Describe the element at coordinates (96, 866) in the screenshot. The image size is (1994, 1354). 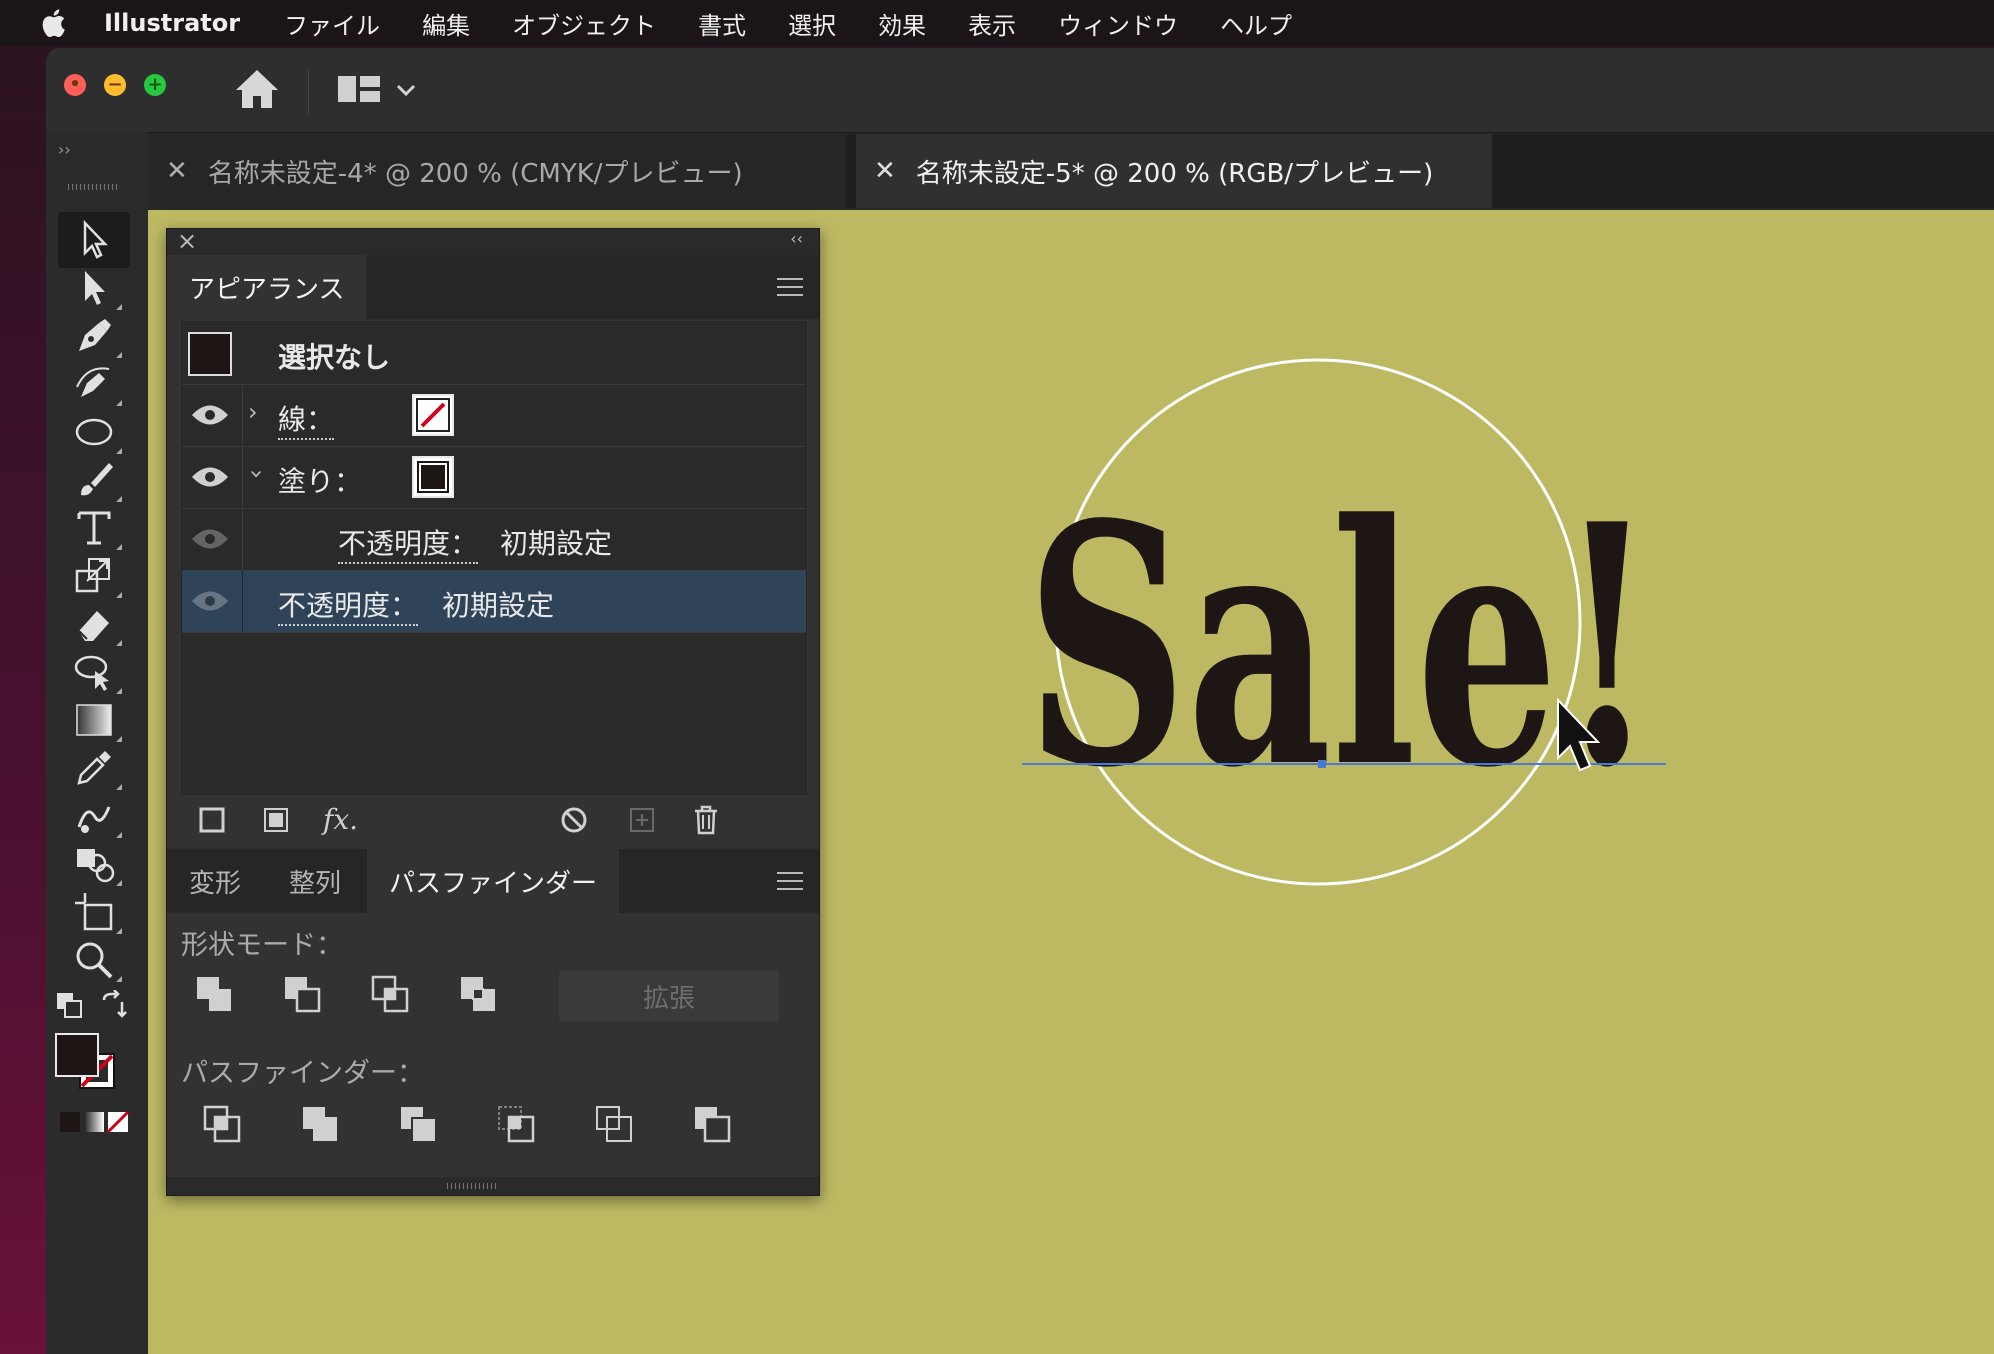
I see `shape-builder-icon` at that location.